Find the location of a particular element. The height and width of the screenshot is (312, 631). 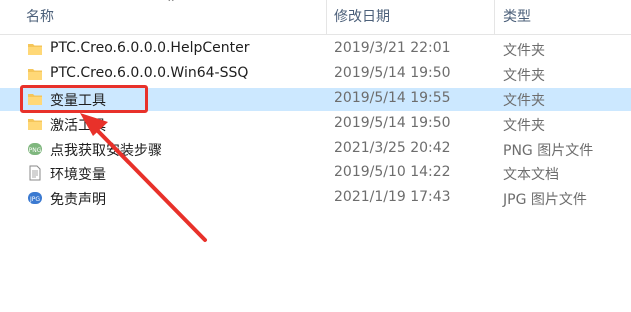

column-header-date: 修改日期 is located at coordinates (362, 16).